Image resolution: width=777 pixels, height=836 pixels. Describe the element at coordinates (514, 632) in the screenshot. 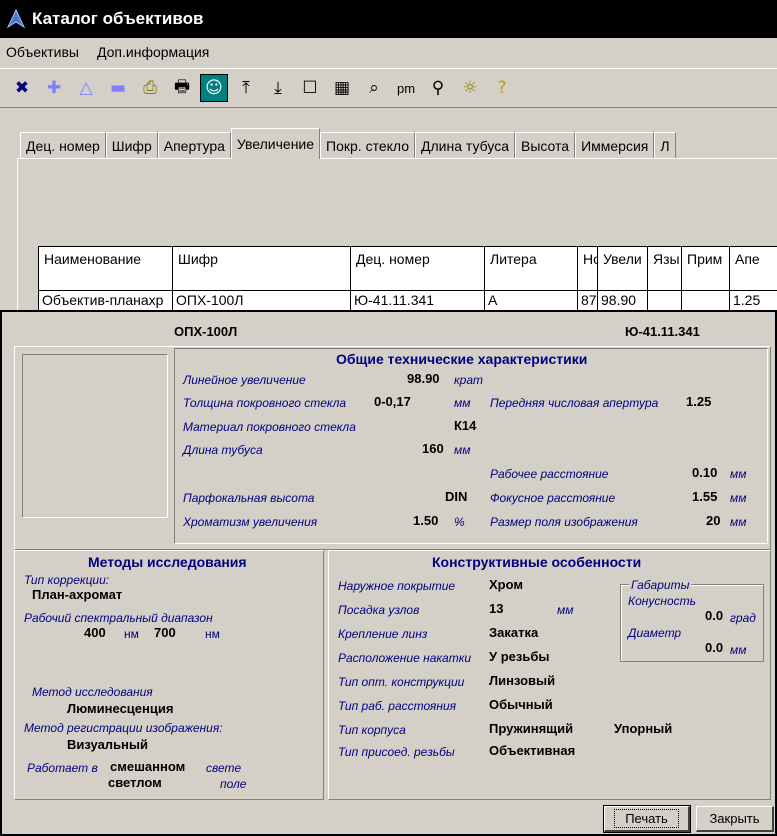

I see `lens-mount-value: Закатка` at that location.